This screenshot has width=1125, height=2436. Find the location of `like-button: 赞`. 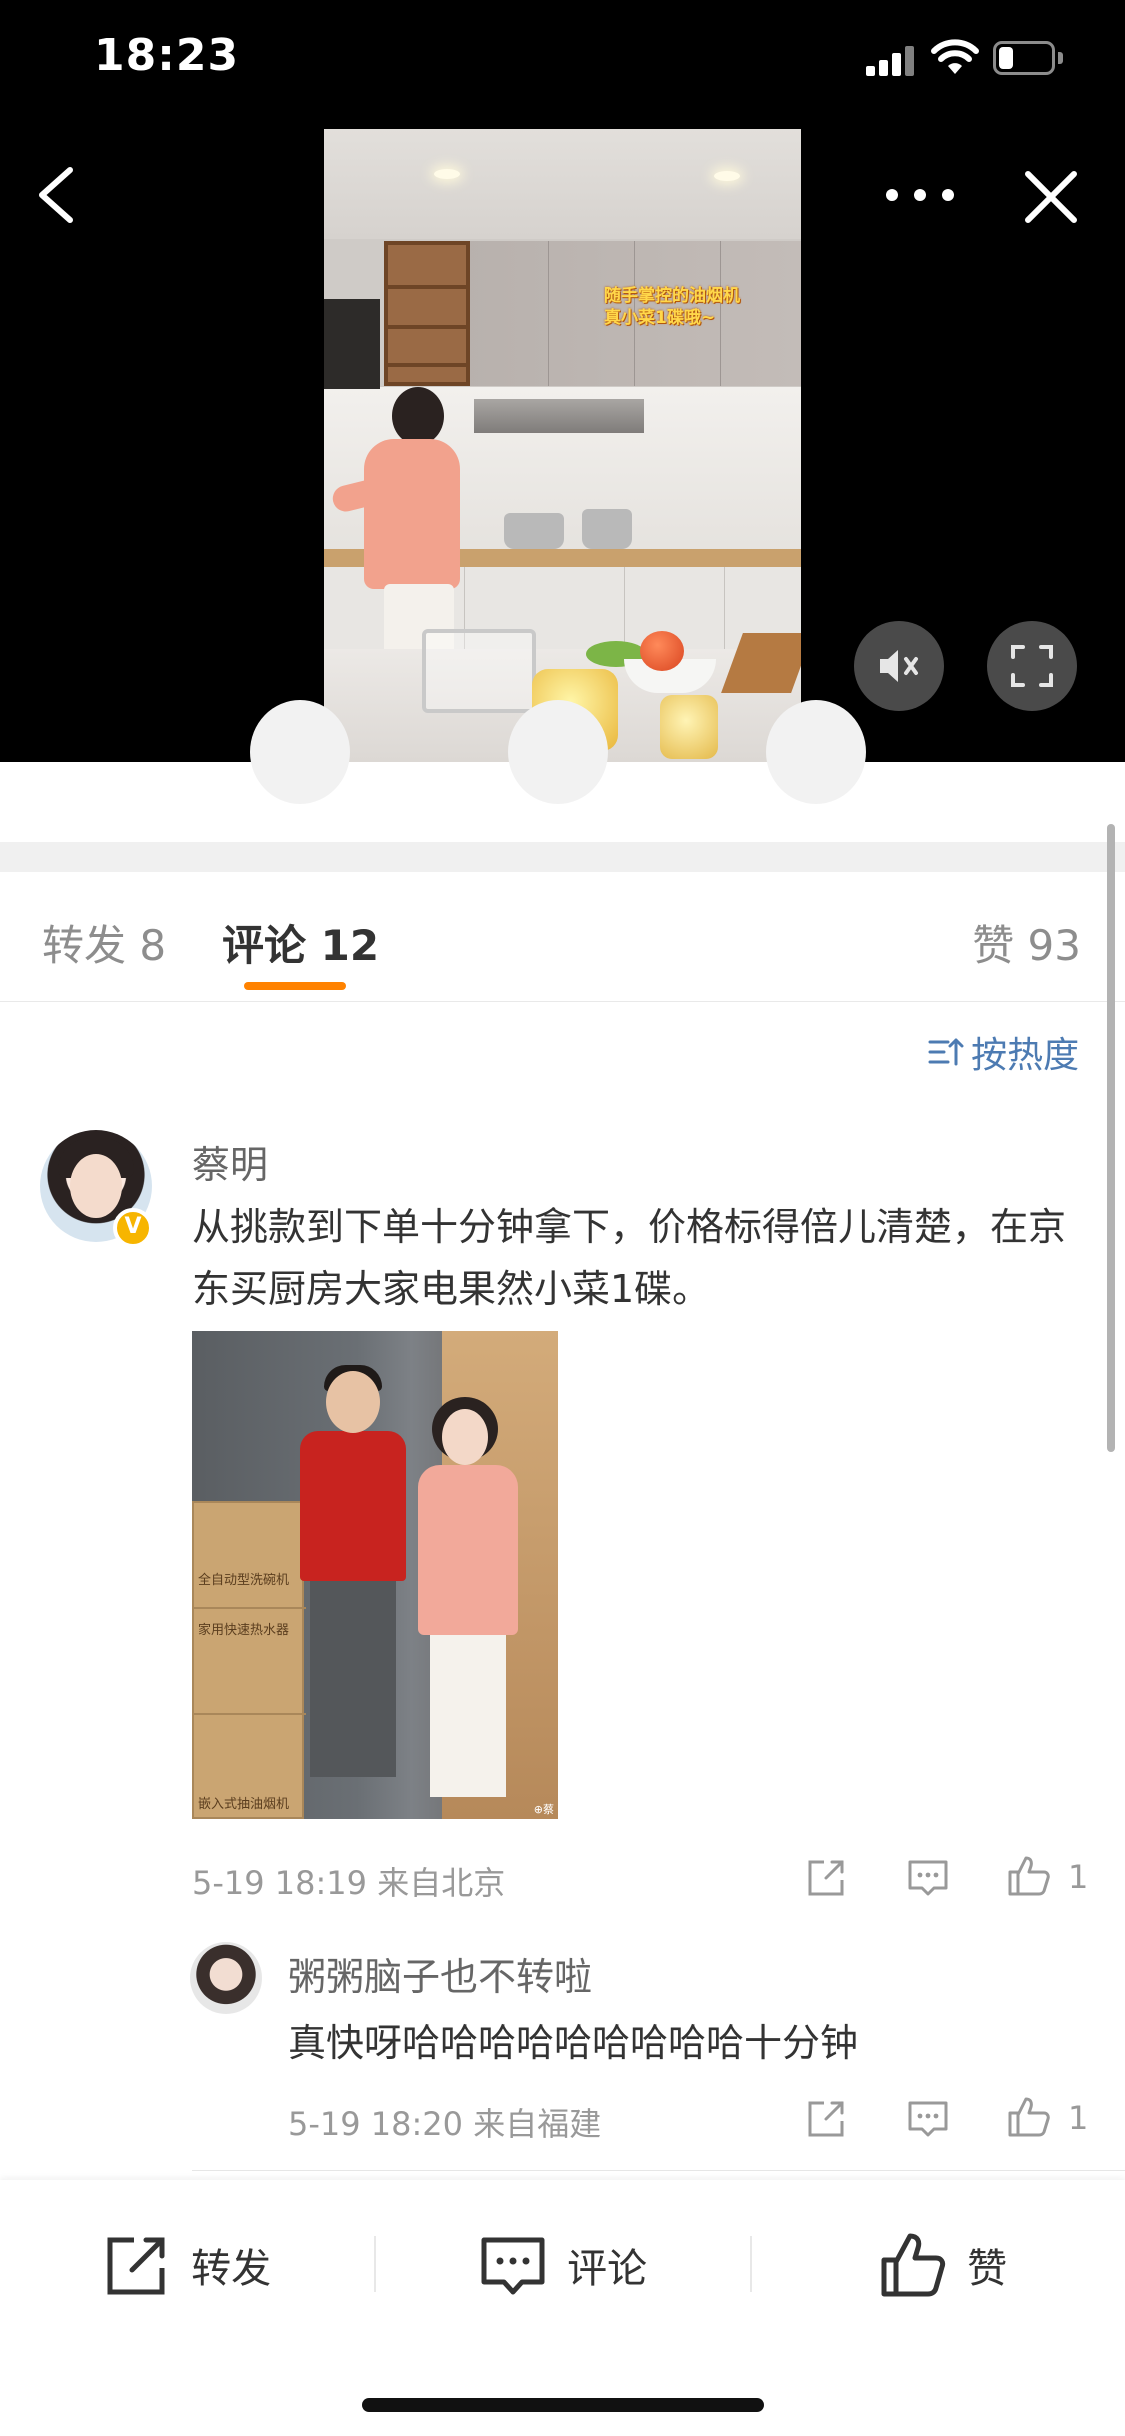

like-button: 赞 is located at coordinates (942, 2265).